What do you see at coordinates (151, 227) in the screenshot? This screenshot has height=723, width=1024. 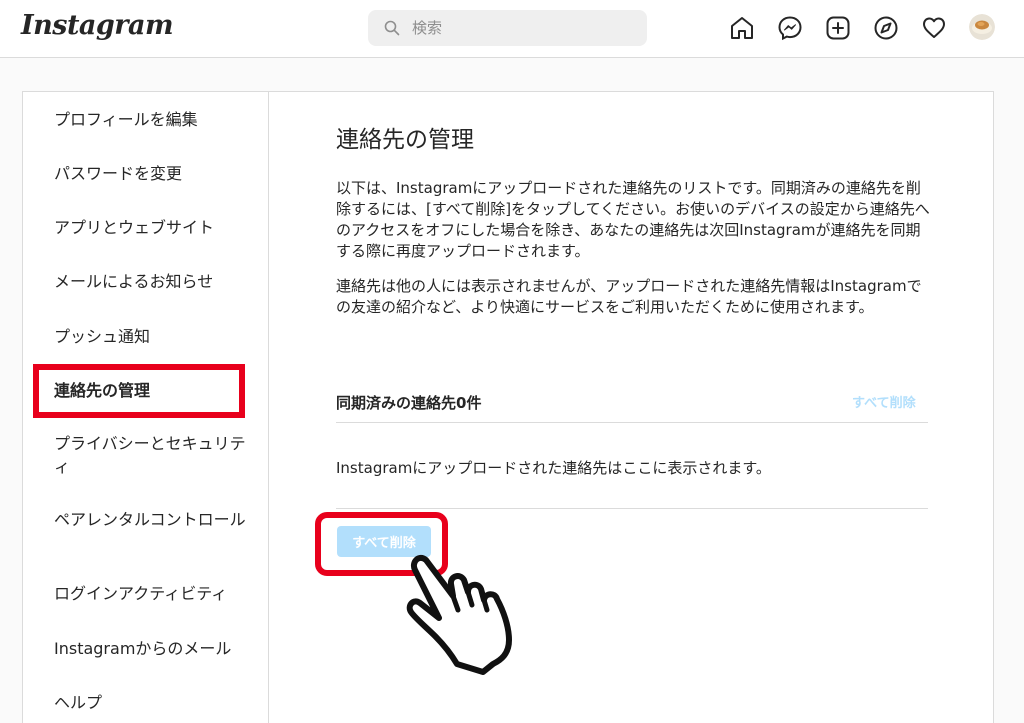 I see `sidebar-item-apps-websites: アプリとウェブサイト` at bounding box center [151, 227].